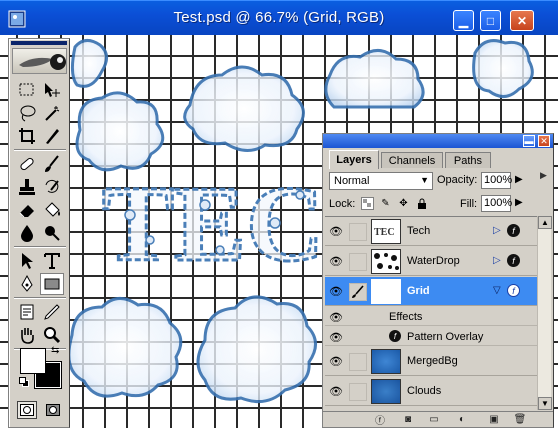 The height and width of the screenshot is (428, 558). I want to click on type-icon, so click(52, 261).